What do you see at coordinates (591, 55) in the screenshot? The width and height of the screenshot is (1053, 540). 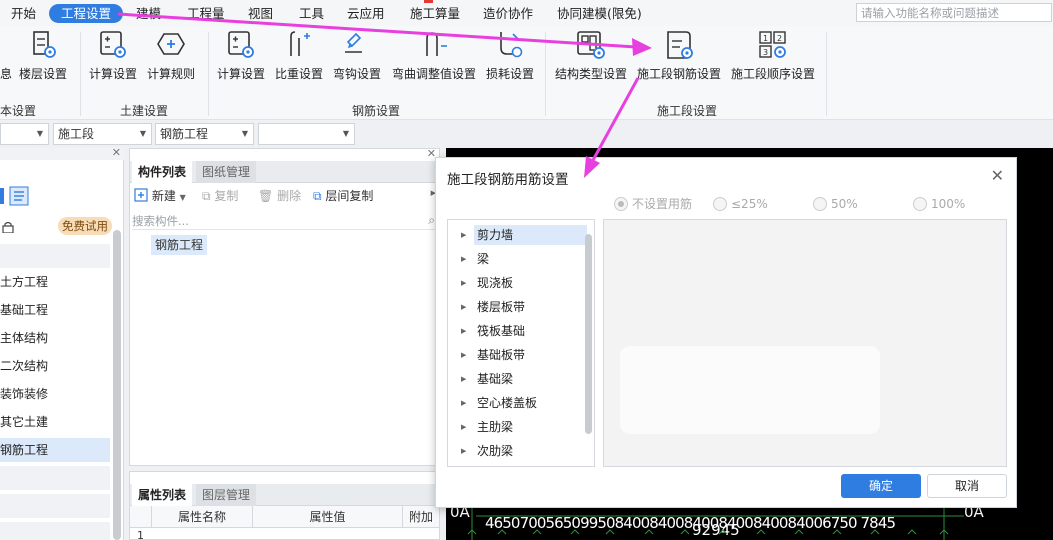 I see `structure-type-settings-button: 结构类型设置` at bounding box center [591, 55].